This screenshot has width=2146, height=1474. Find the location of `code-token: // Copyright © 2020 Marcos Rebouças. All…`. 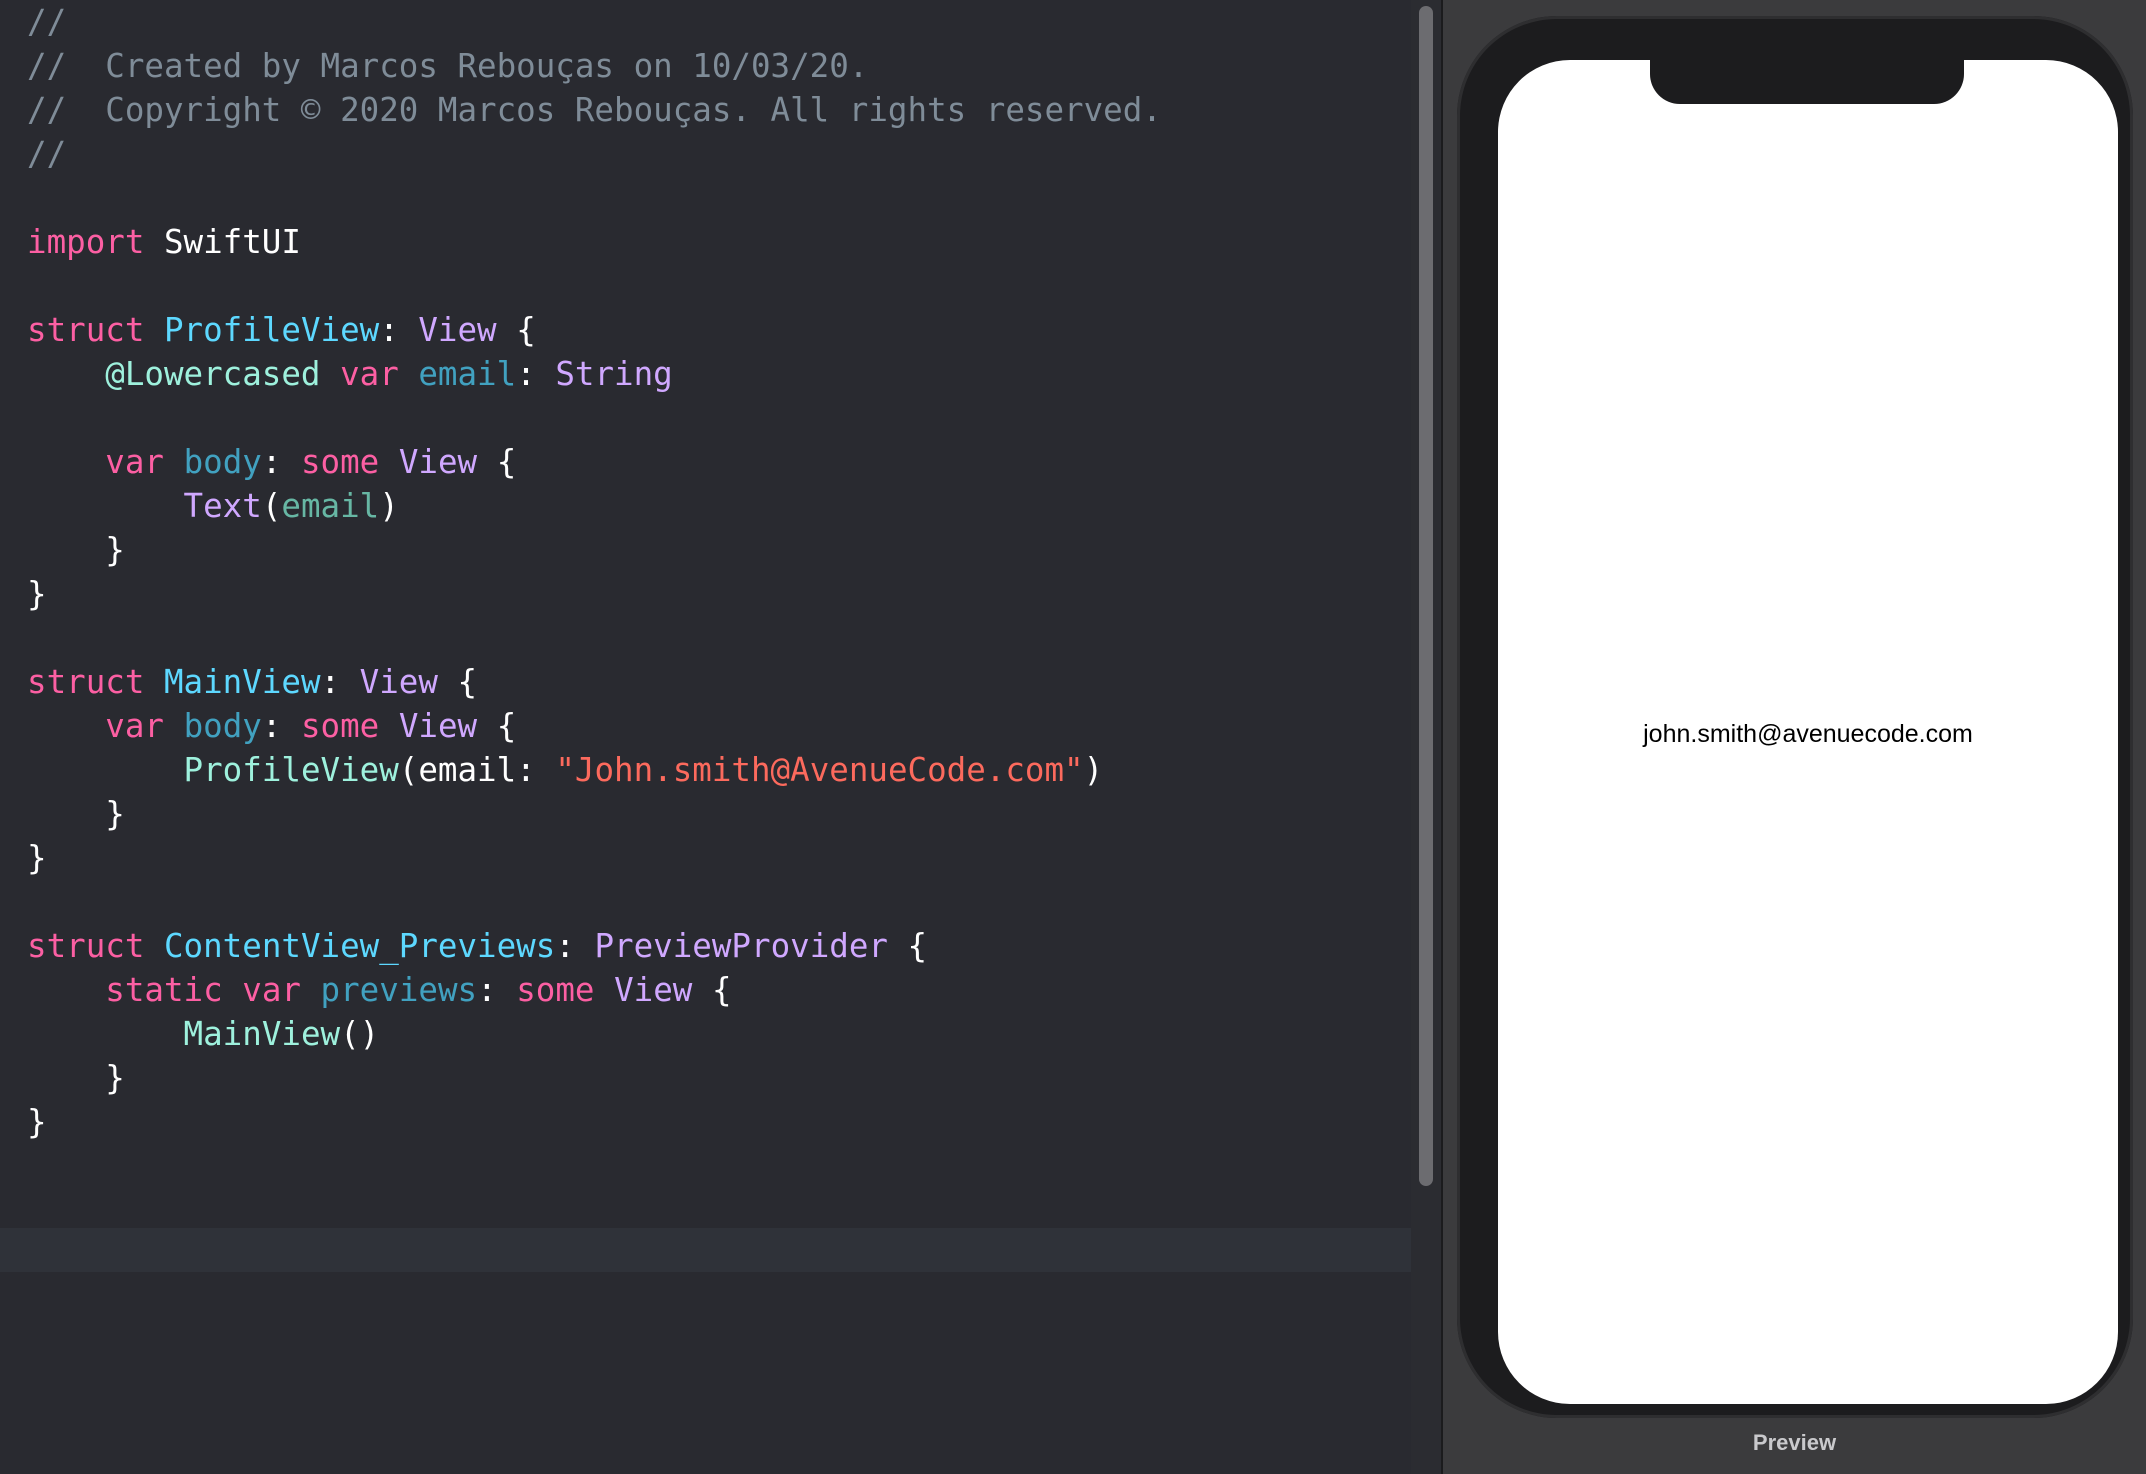

code-token: // Copyright © 2020 Marcos Rebouças. All… is located at coordinates (594, 110).